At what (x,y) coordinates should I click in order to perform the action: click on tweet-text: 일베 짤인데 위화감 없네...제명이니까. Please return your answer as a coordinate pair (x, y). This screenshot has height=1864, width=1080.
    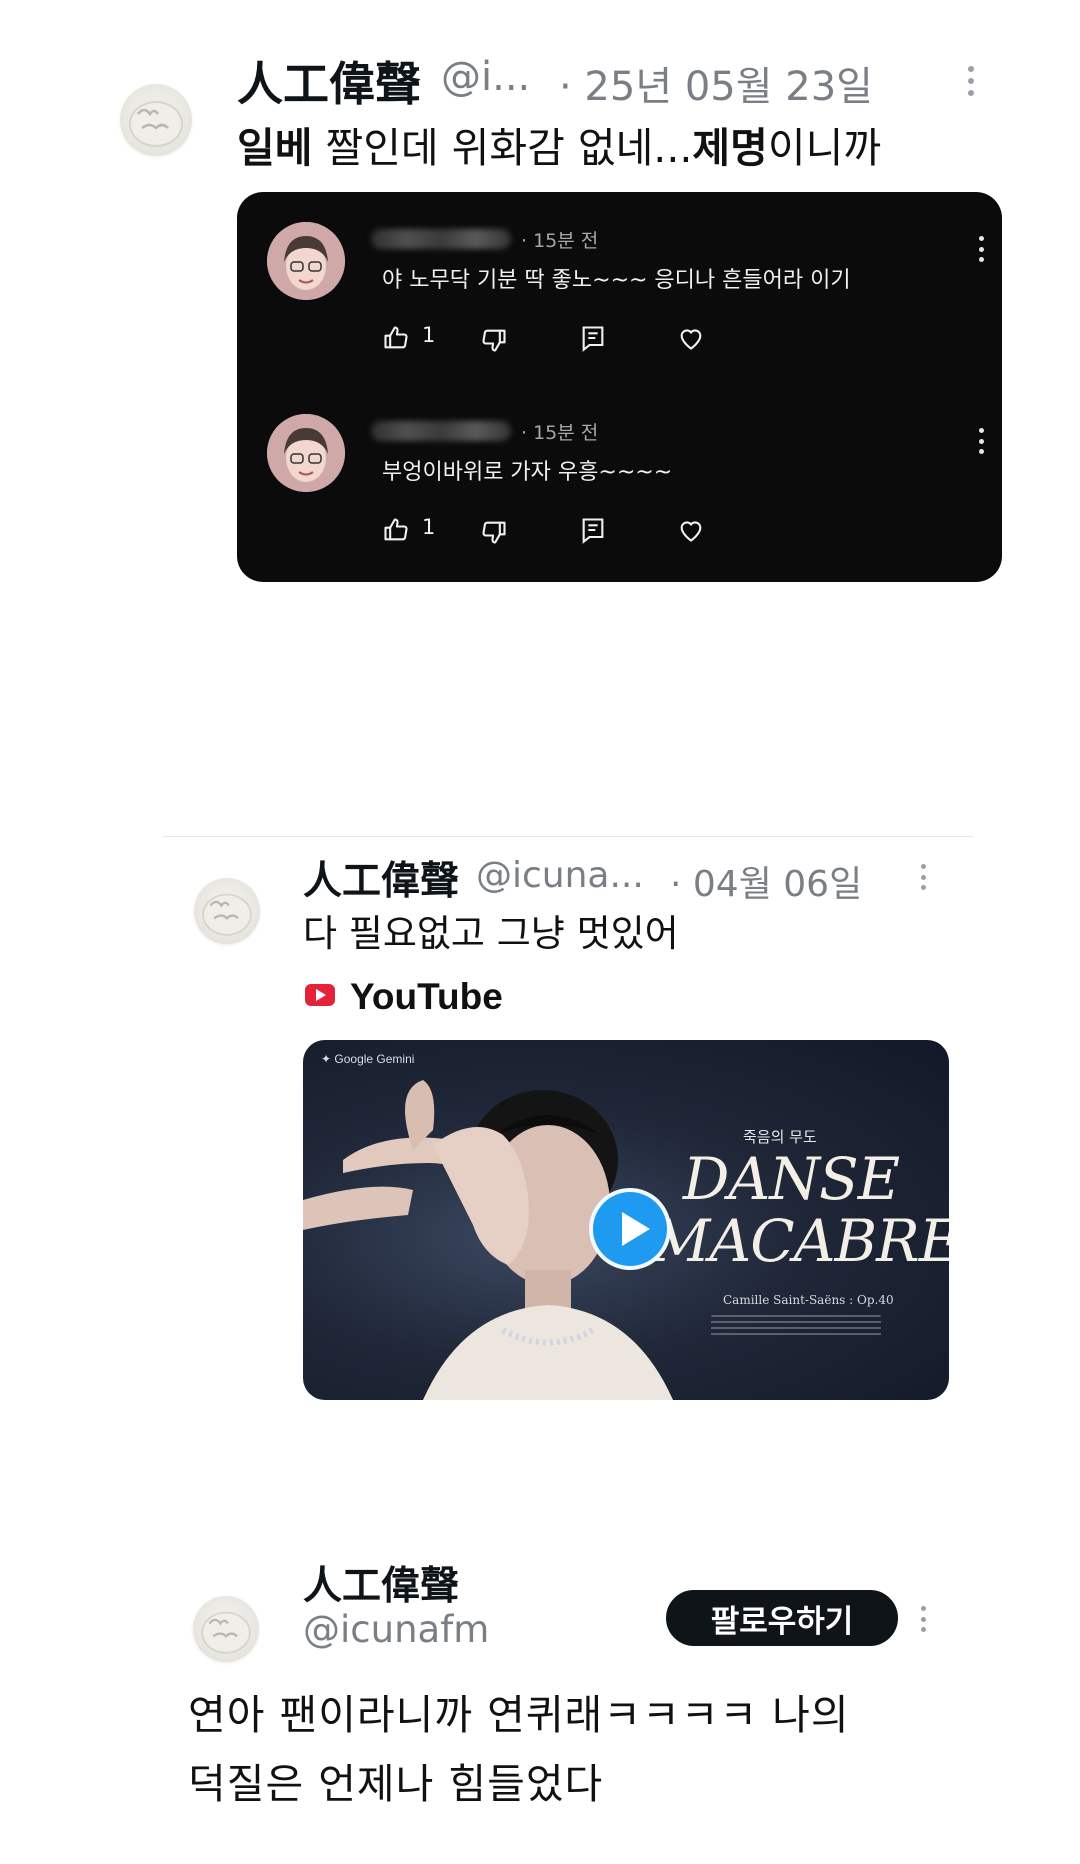
    Looking at the image, I should click on (559, 144).